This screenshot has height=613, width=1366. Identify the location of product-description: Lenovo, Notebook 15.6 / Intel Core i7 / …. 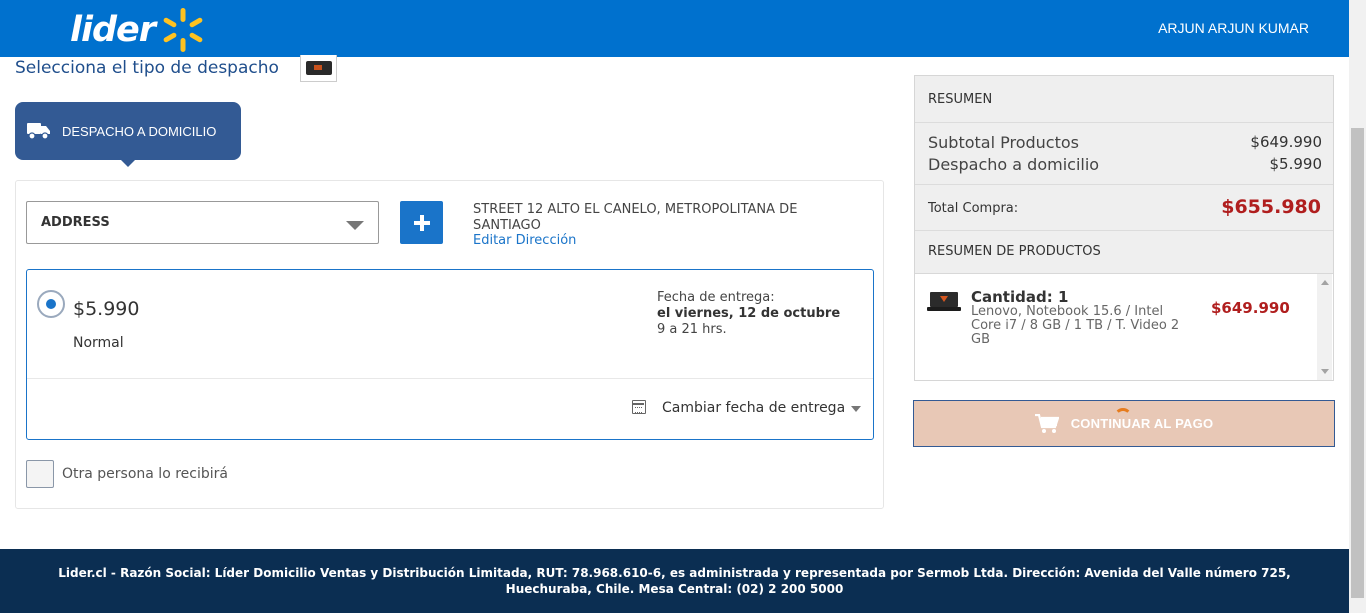
(1075, 325).